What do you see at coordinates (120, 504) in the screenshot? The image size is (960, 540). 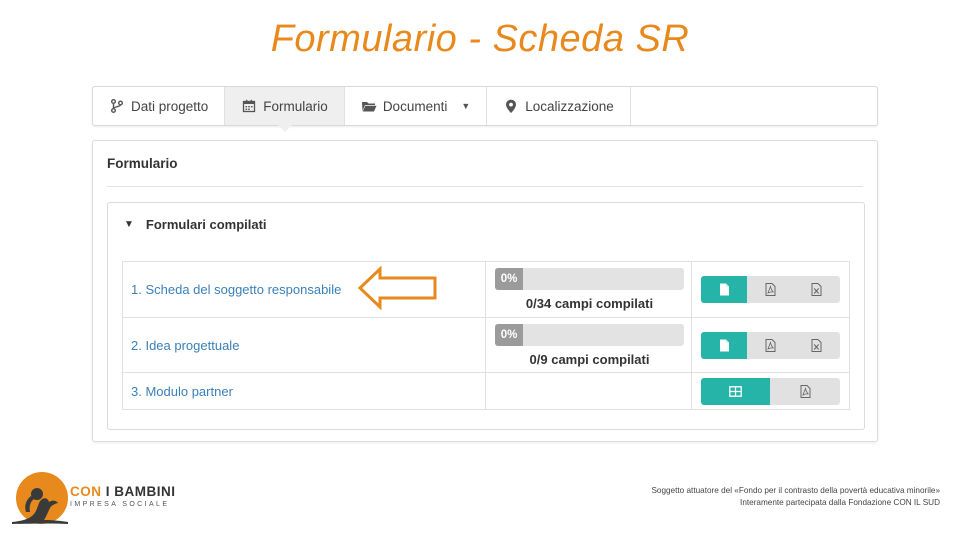 I see `logo-tagline: IMPRESA SOCIALE` at bounding box center [120, 504].